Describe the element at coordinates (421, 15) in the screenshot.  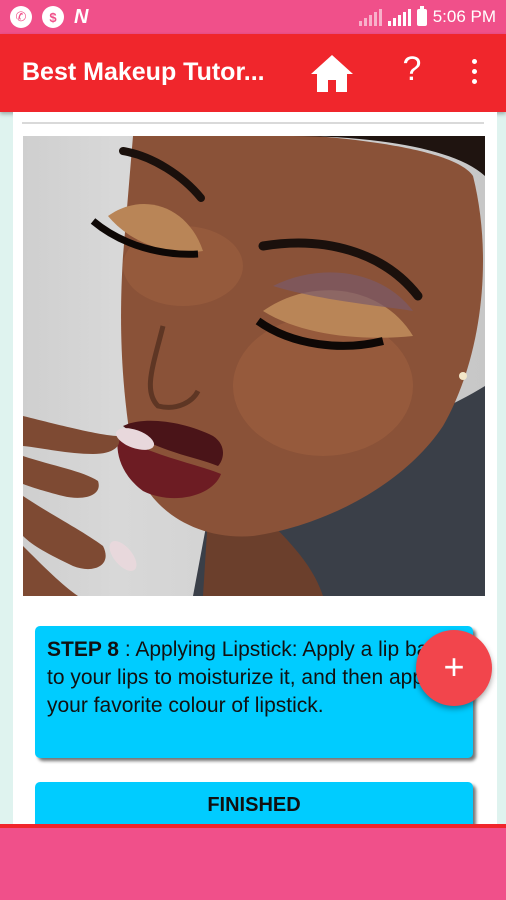
I see `battery-icon` at that location.